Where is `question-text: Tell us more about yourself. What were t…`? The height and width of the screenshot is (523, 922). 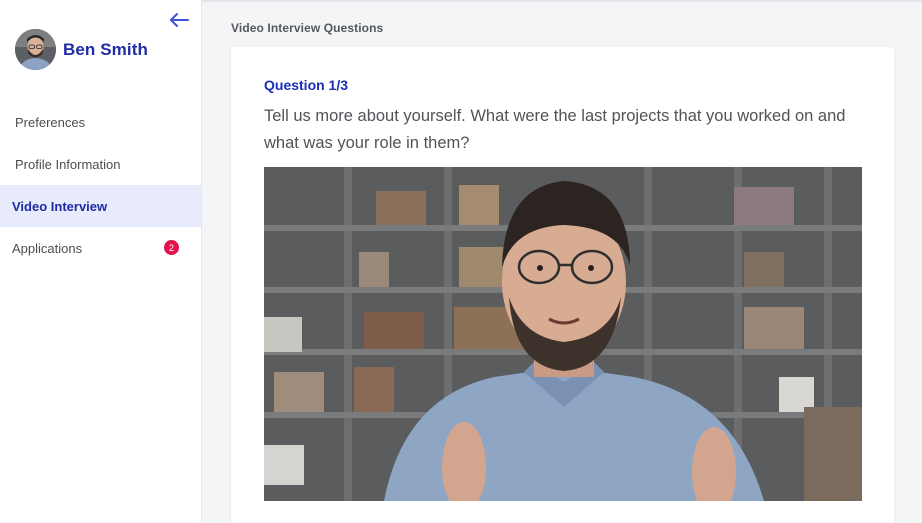
question-text: Tell us more about yourself. What were t… is located at coordinates (555, 129).